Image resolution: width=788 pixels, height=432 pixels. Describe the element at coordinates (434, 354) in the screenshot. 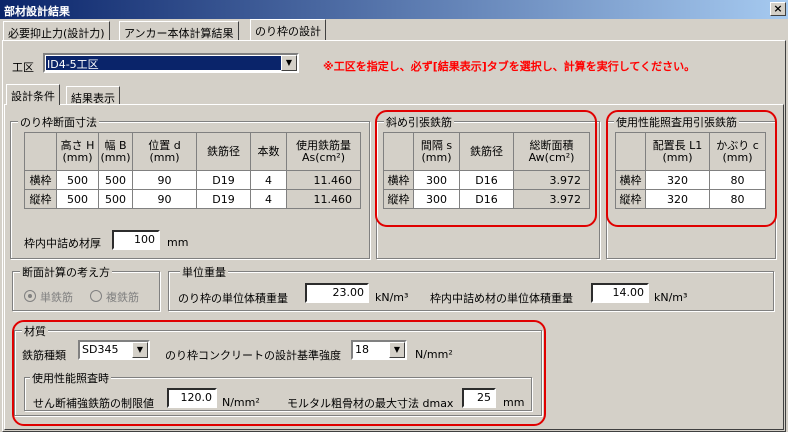

I see `concrete-strength-unit: N/mm²` at that location.